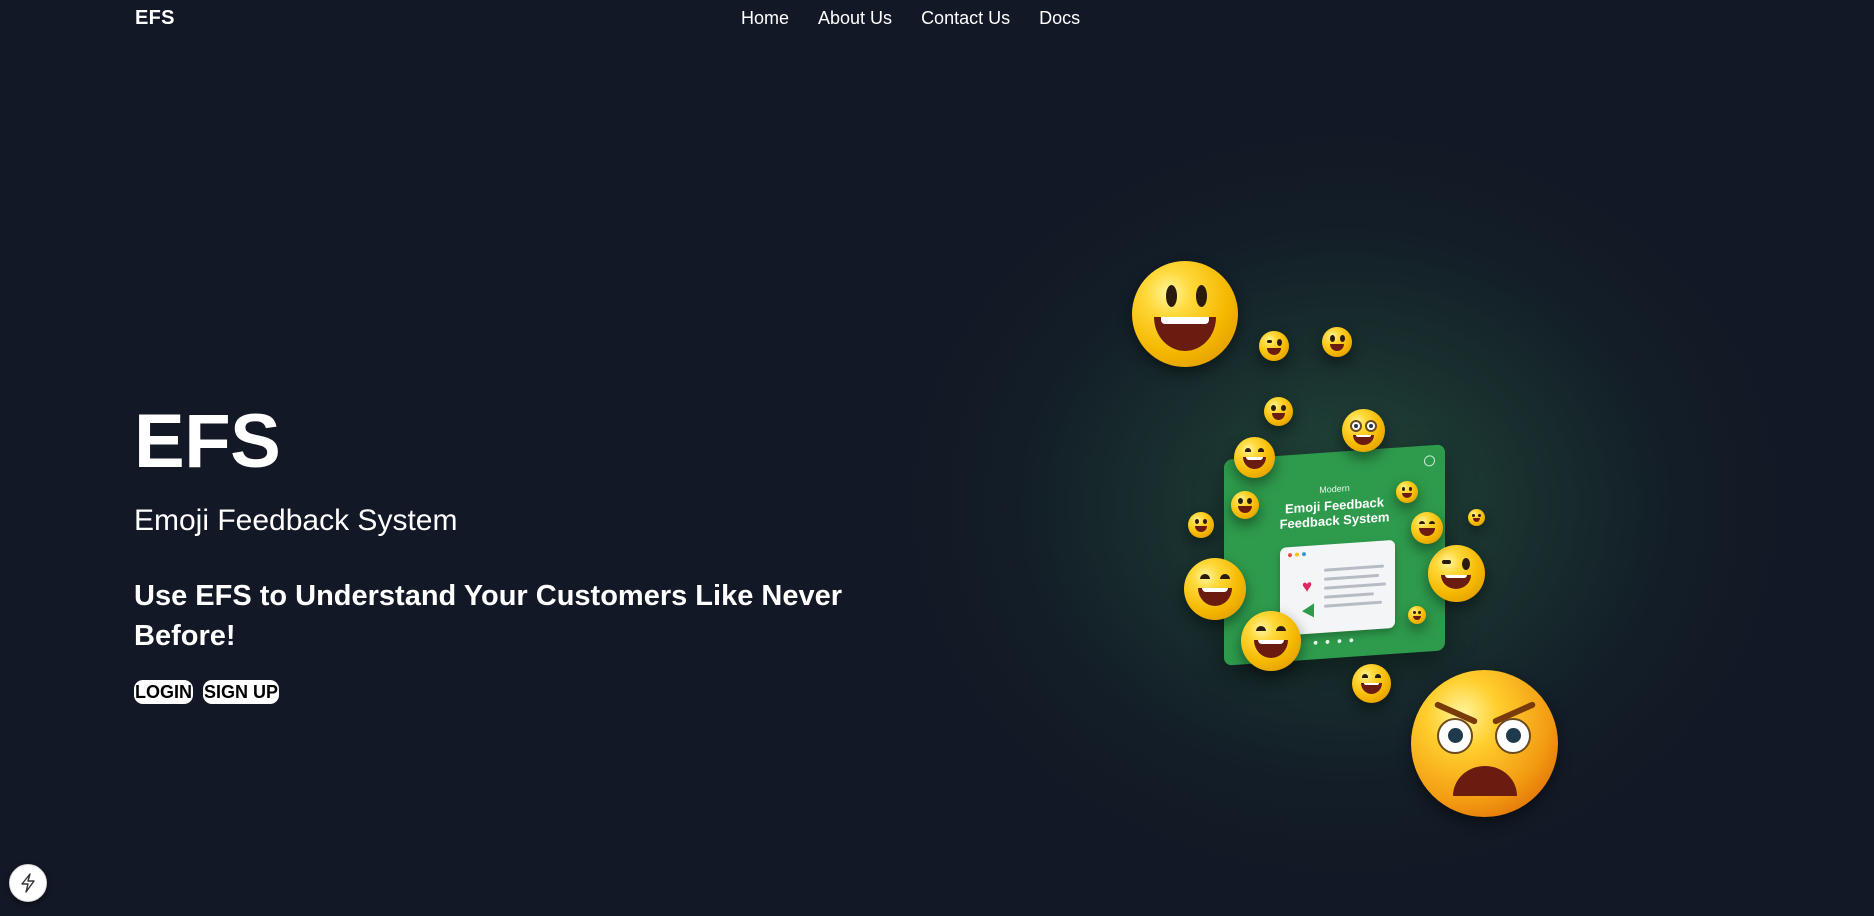  I want to click on hero-actions: LOGIN SIGN UP, so click(519, 692).